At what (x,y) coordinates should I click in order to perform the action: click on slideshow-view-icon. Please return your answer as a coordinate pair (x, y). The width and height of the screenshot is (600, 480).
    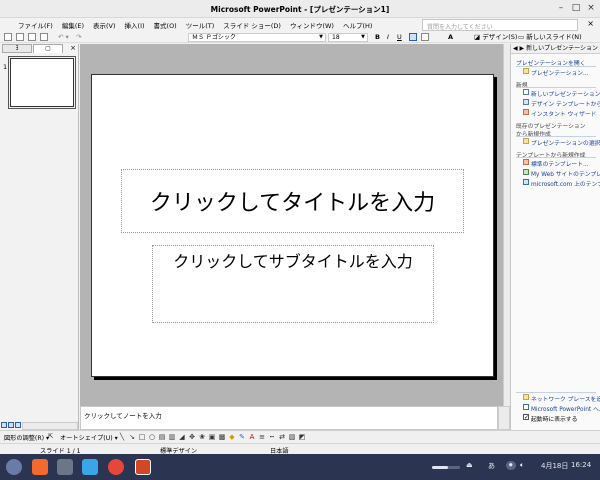
    Looking at the image, I should click on (18, 425).